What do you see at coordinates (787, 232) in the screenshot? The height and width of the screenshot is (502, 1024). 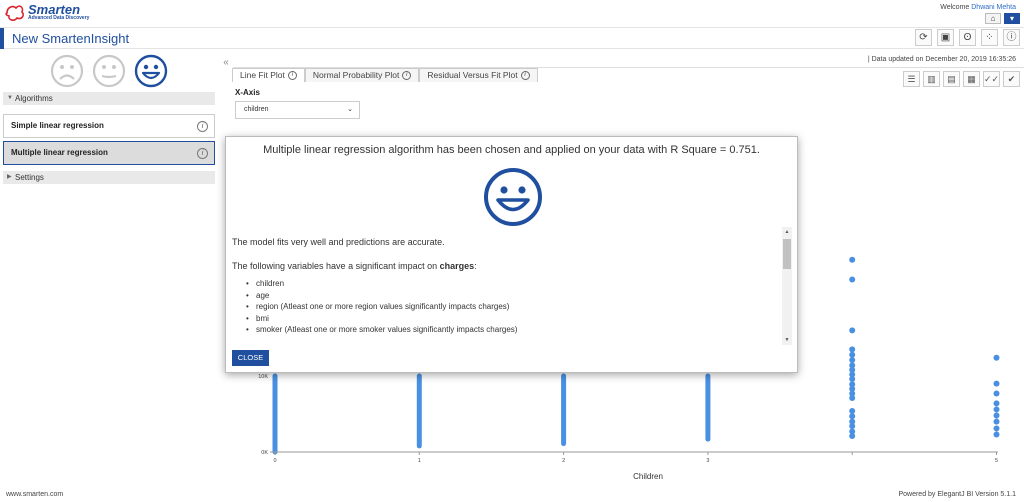 I see `scroll-up-arrow-icon: ▲` at bounding box center [787, 232].